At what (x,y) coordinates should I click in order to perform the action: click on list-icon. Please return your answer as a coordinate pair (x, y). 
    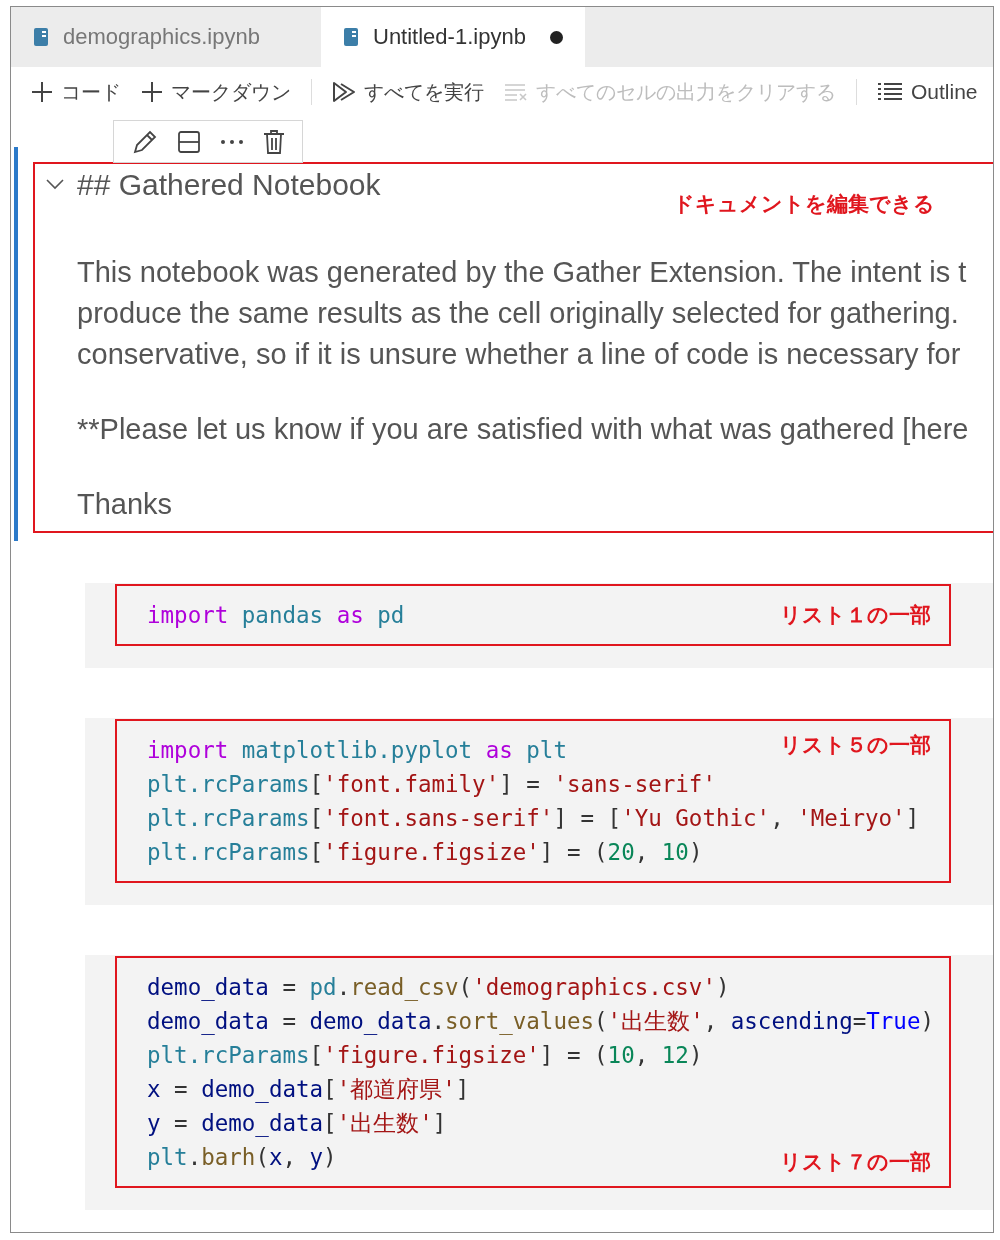
    Looking at the image, I should click on (890, 92).